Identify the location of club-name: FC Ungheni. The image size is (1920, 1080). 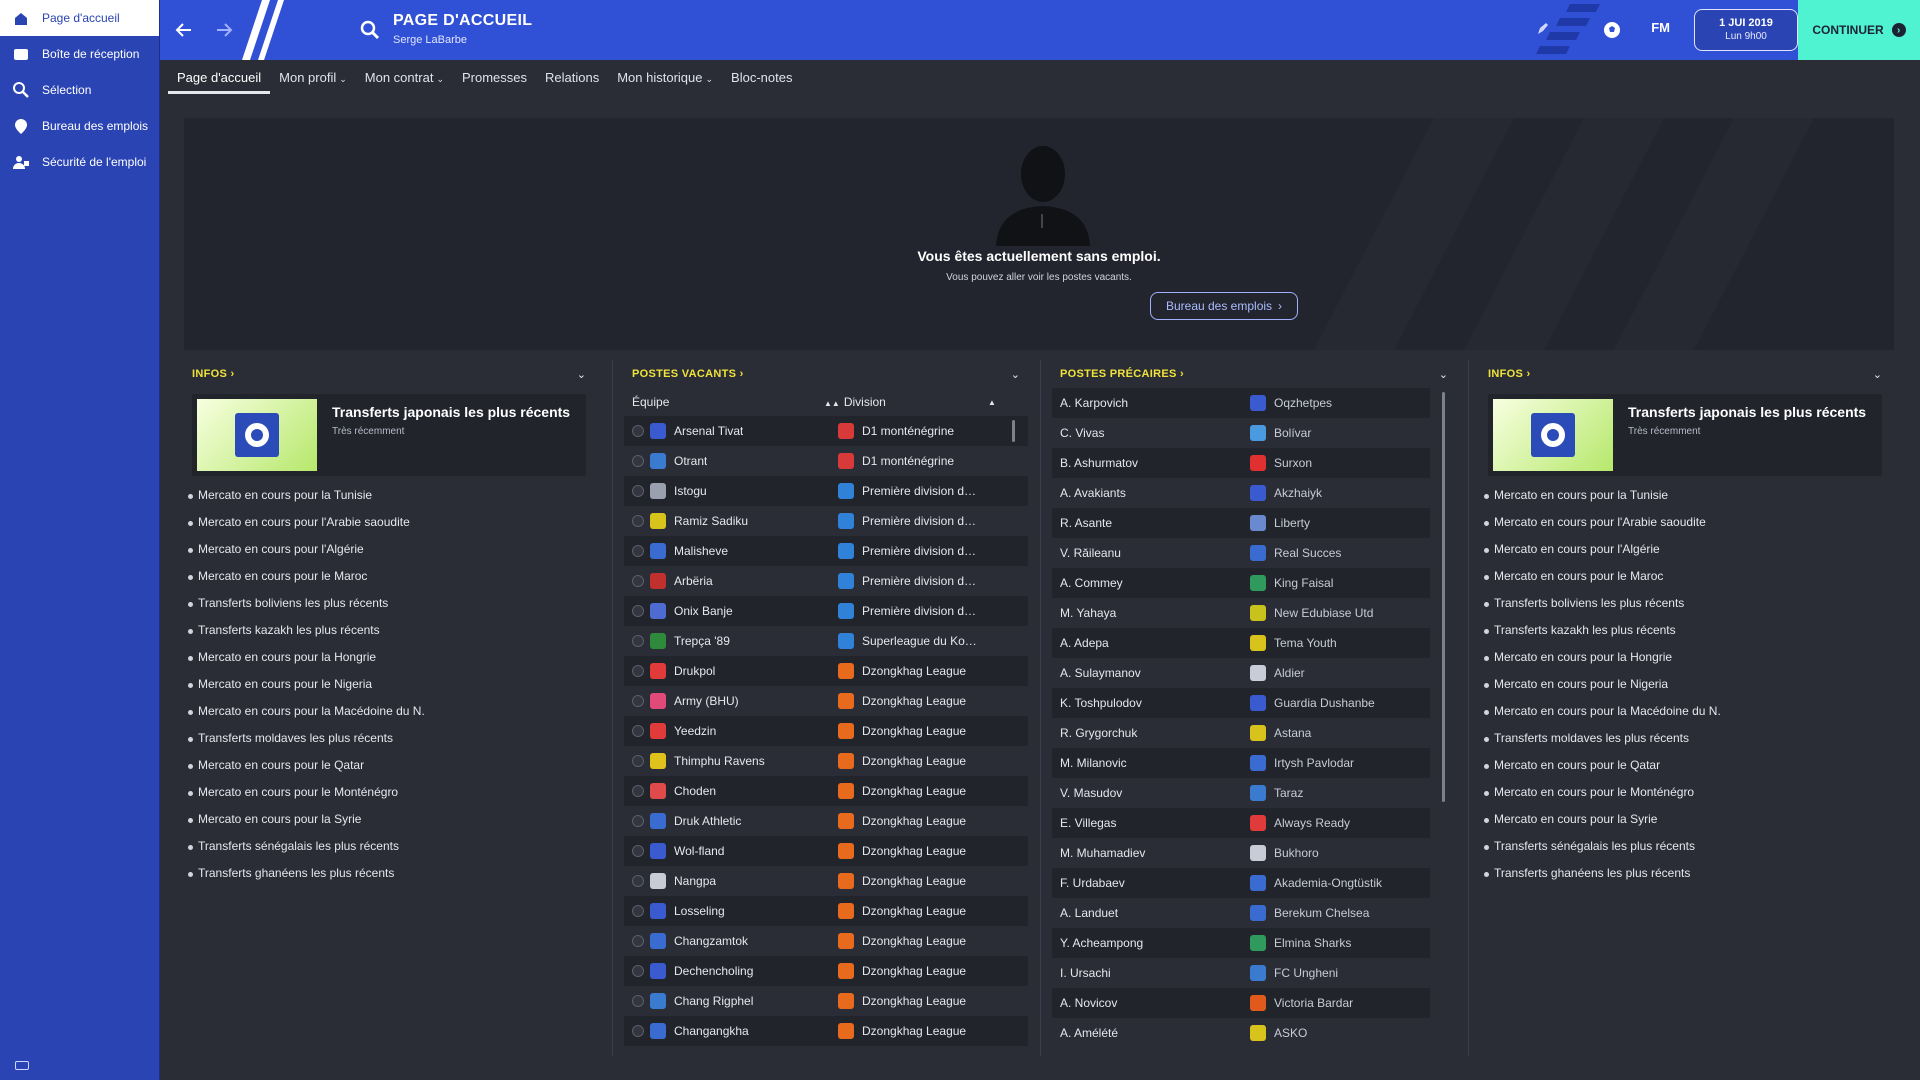
(1306, 973).